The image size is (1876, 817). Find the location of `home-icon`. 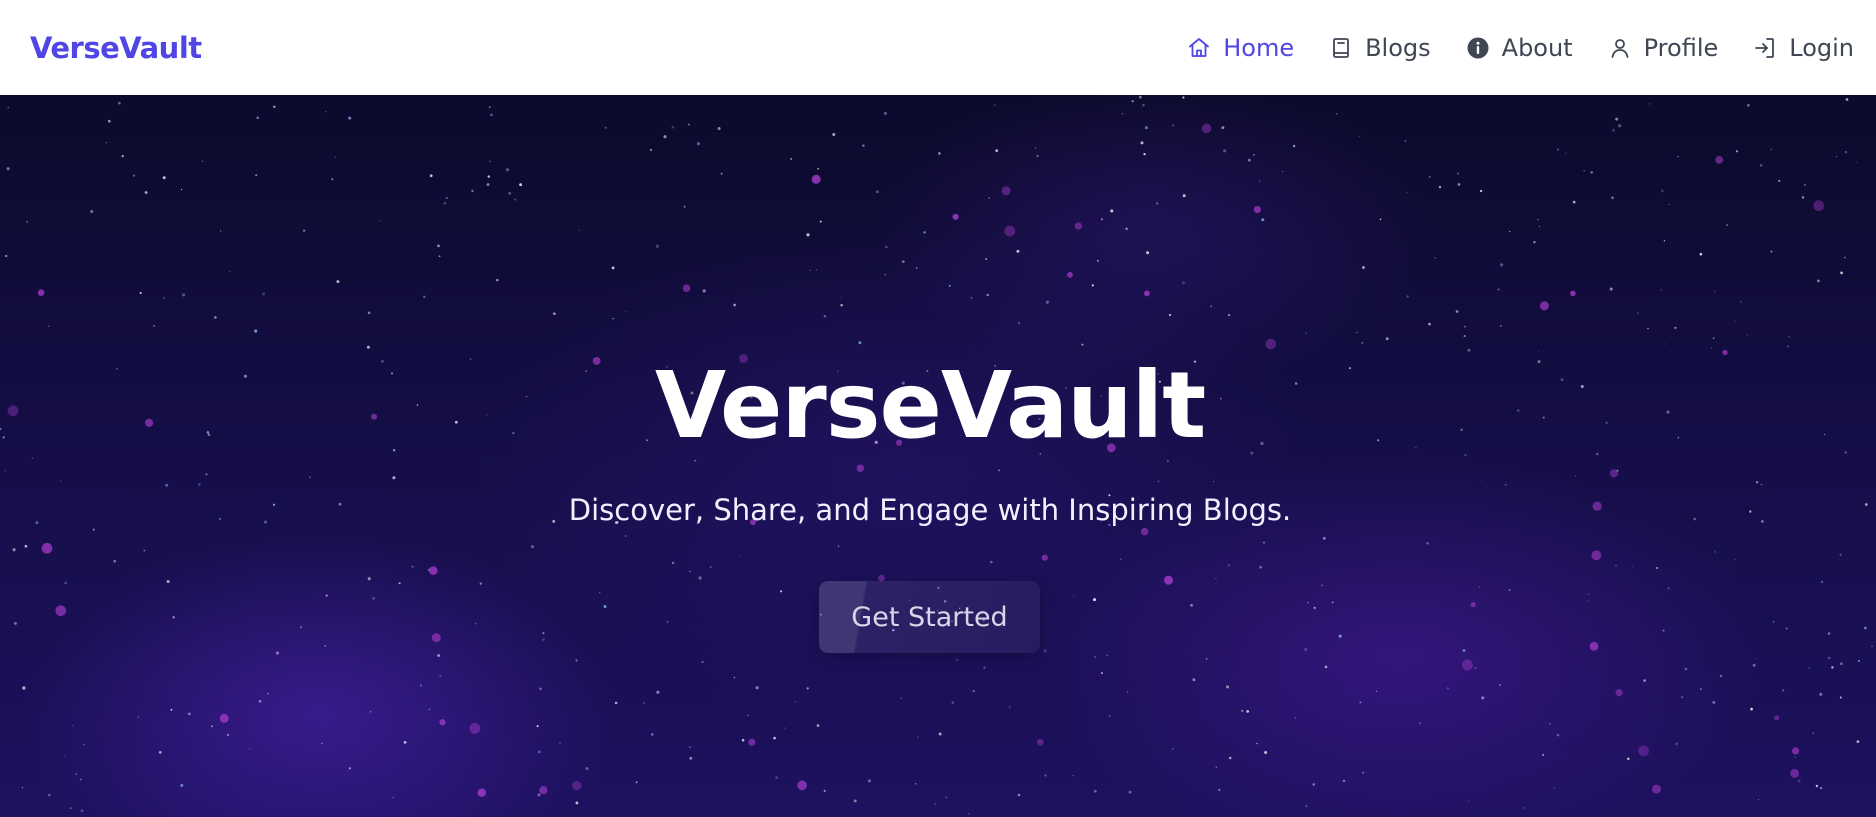

home-icon is located at coordinates (1199, 48).